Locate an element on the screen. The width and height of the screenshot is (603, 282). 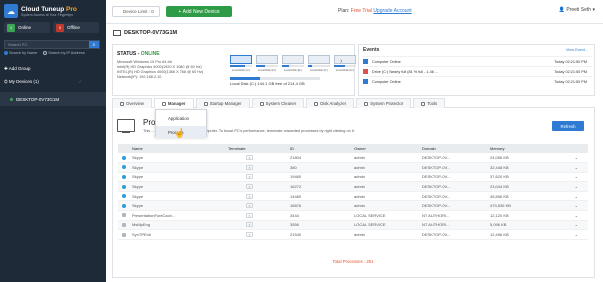
tab-startup-manager: Startup Manager is located at coordinates (222, 103).